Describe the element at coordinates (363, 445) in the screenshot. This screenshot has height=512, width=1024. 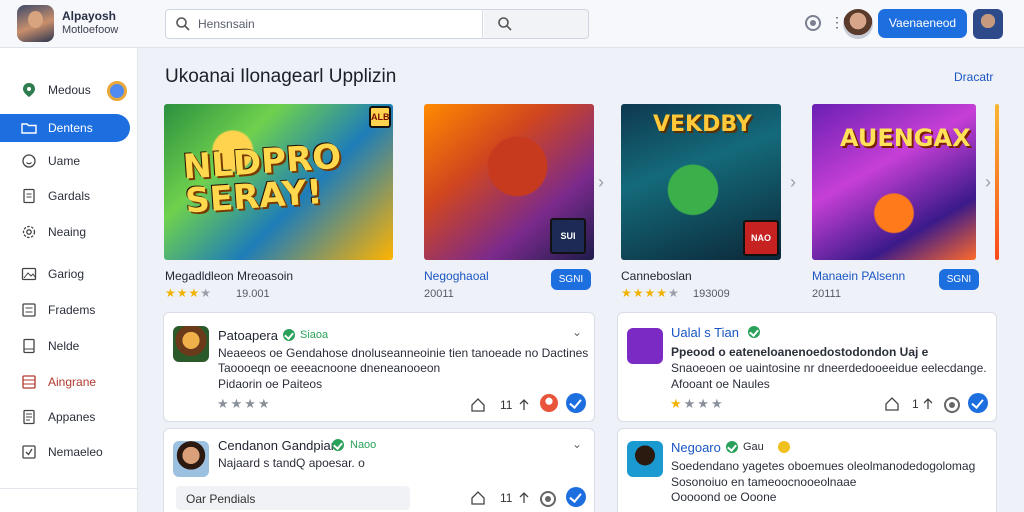
I see `app-meta: Naoo` at that location.